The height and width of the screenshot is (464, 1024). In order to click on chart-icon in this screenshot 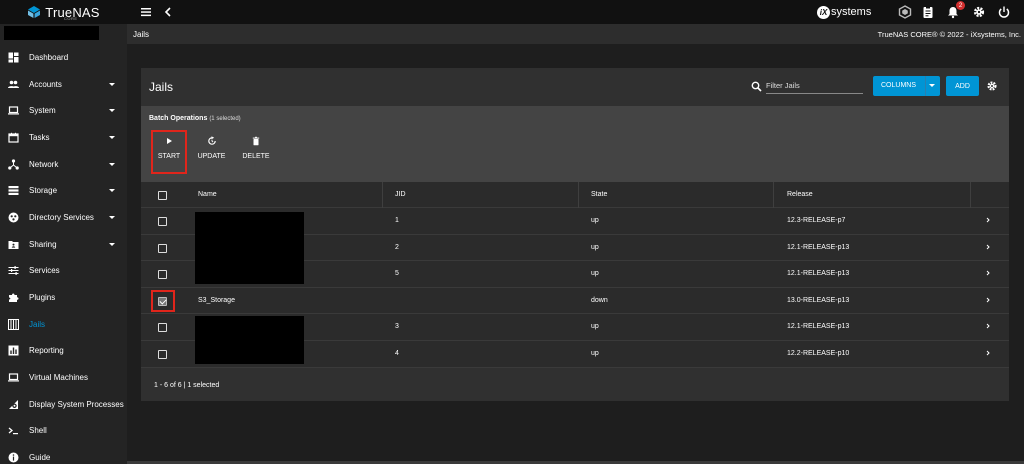, I will do `click(13, 351)`.